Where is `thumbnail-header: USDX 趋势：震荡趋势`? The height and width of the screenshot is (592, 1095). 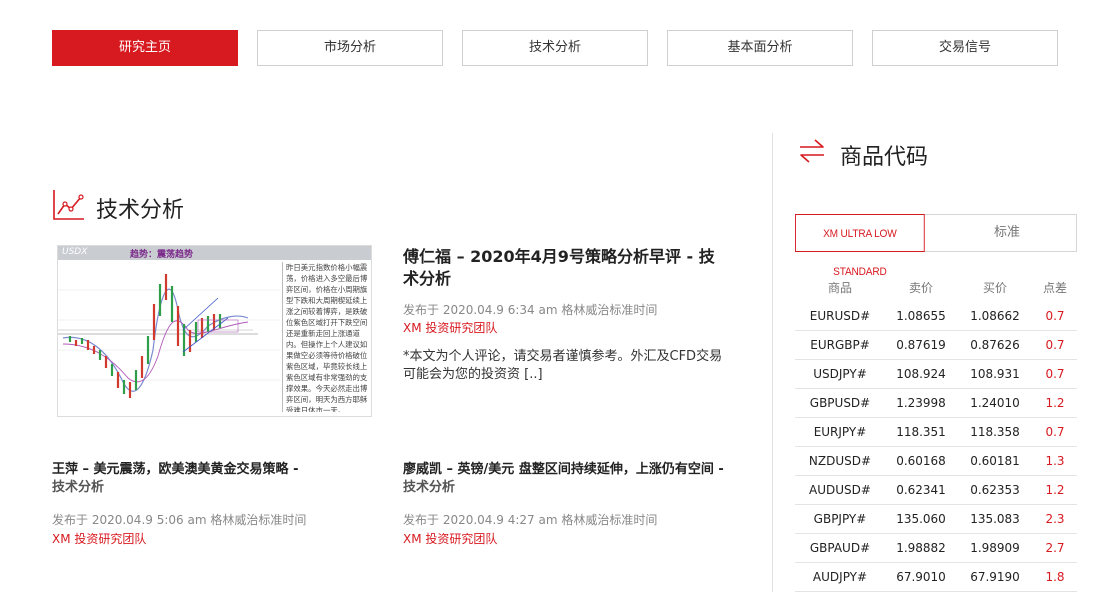 thumbnail-header: USDX 趋势：震荡趋势 is located at coordinates (214, 253).